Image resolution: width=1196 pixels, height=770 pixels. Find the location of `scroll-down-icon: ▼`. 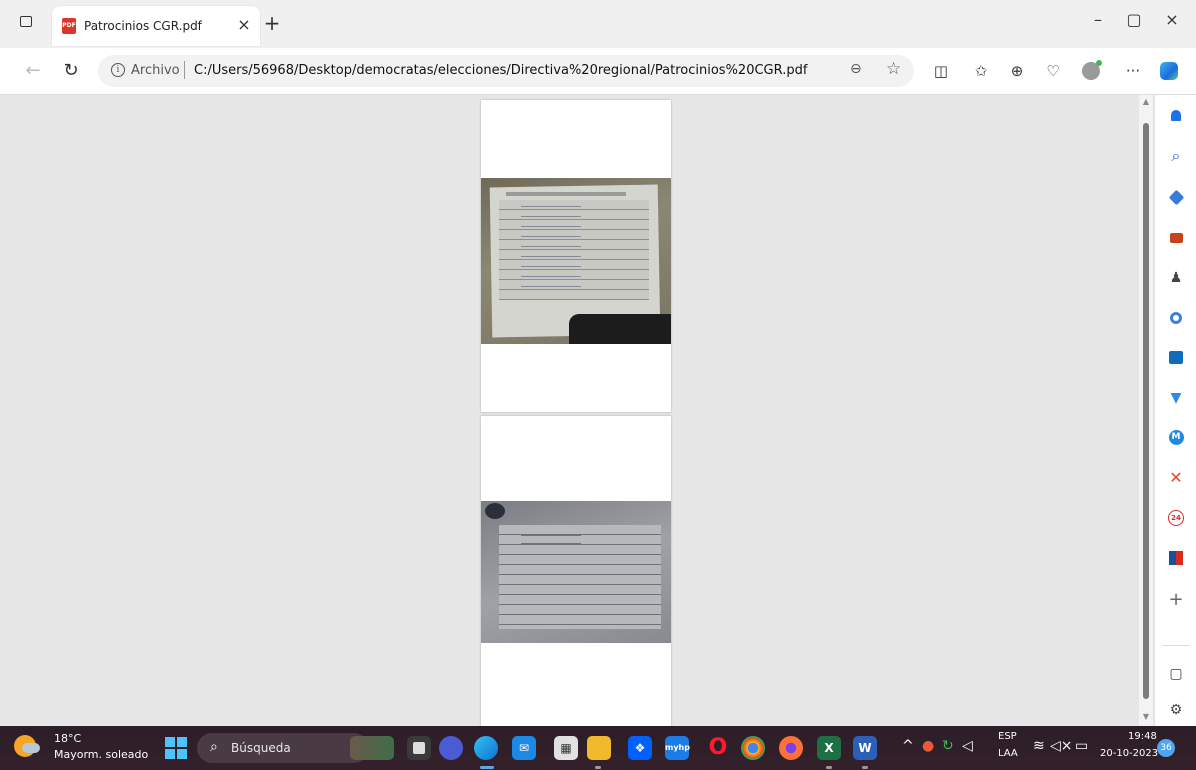

scroll-down-icon: ▼ is located at coordinates (1146, 716).